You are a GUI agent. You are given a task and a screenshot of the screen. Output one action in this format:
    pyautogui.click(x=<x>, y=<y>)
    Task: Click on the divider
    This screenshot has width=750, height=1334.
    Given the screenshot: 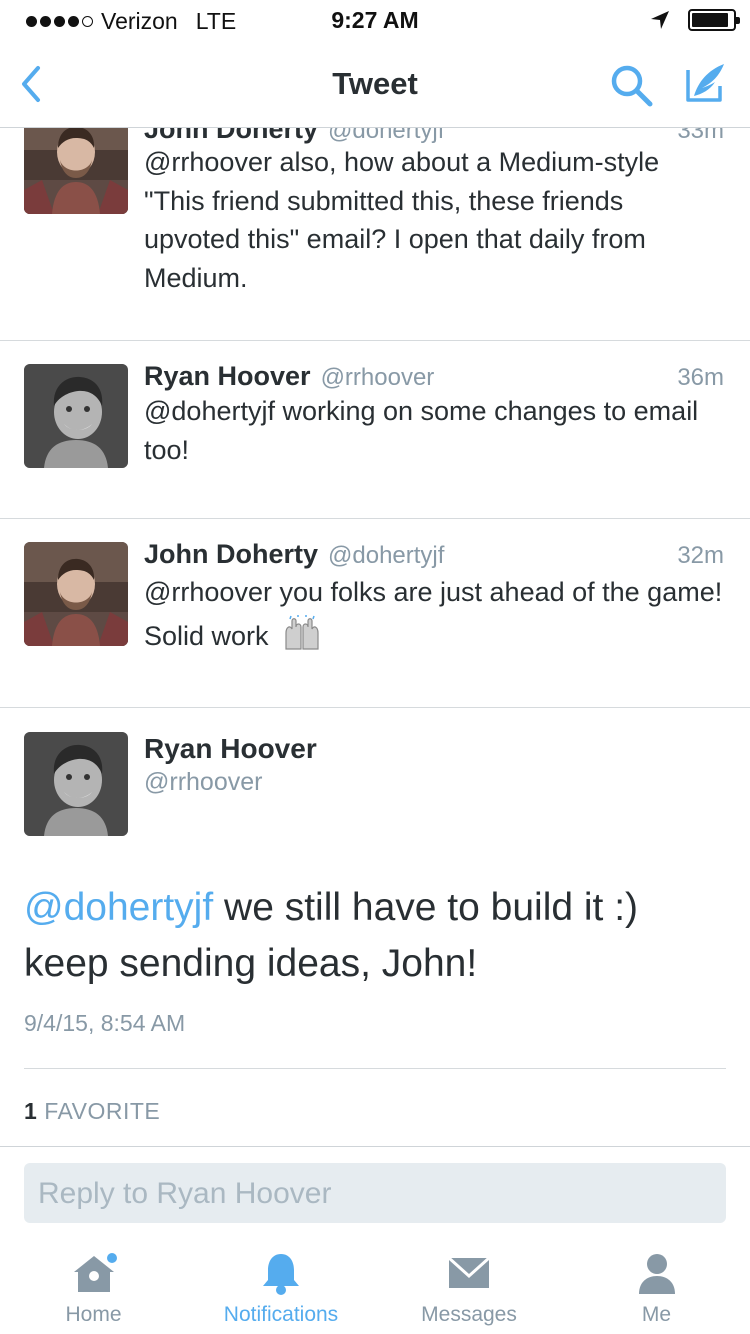 What is the action you would take?
    pyautogui.click(x=375, y=1068)
    